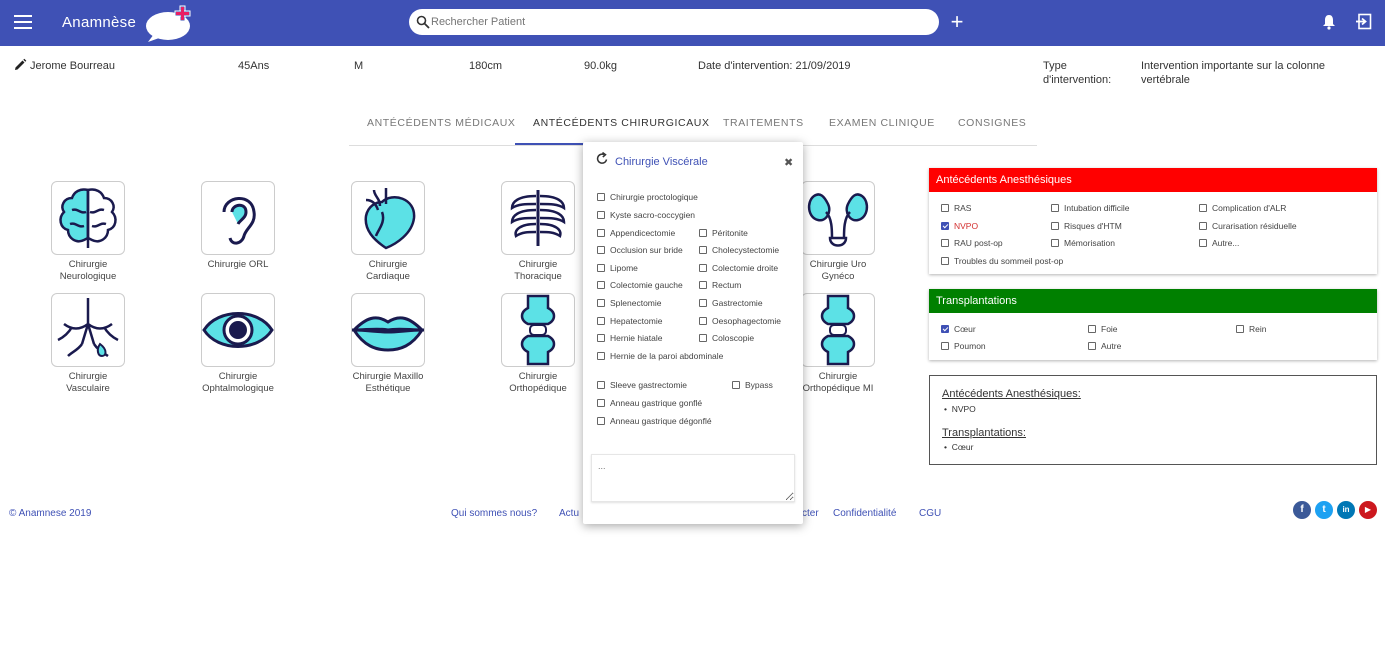  I want to click on checkbox-oesophagectomie: Oesophagectomie, so click(740, 321).